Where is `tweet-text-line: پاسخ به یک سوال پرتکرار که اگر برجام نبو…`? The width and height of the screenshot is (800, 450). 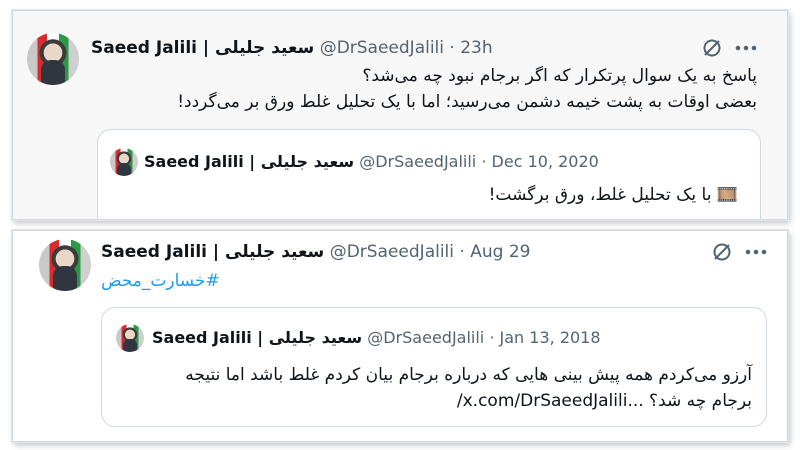 tweet-text-line: پاسخ به یک سوال پرتکرار که اگر برجام نبو… is located at coordinates (559, 76).